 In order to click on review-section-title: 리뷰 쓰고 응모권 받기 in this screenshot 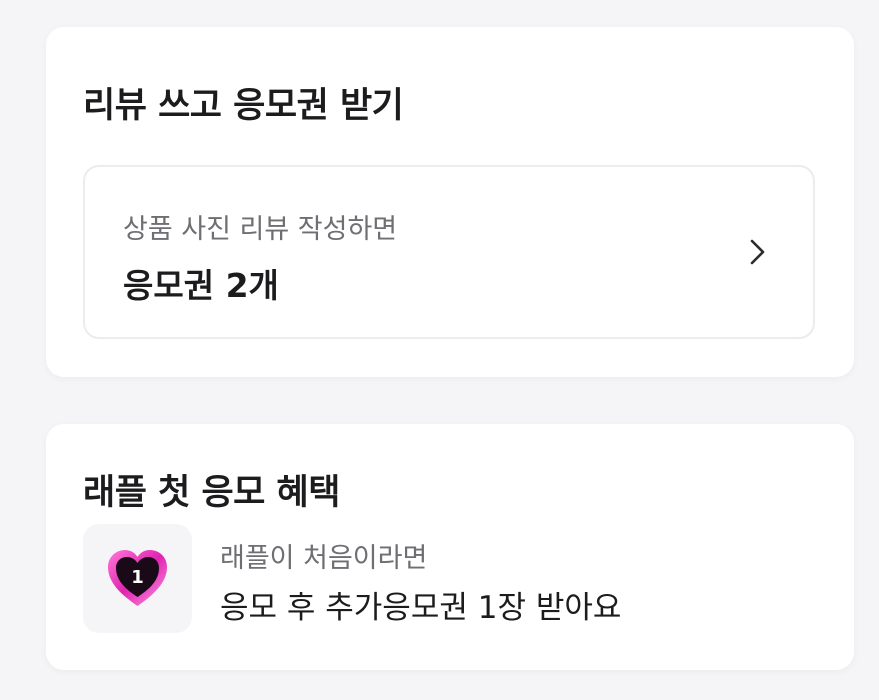, I will do `click(243, 106)`.